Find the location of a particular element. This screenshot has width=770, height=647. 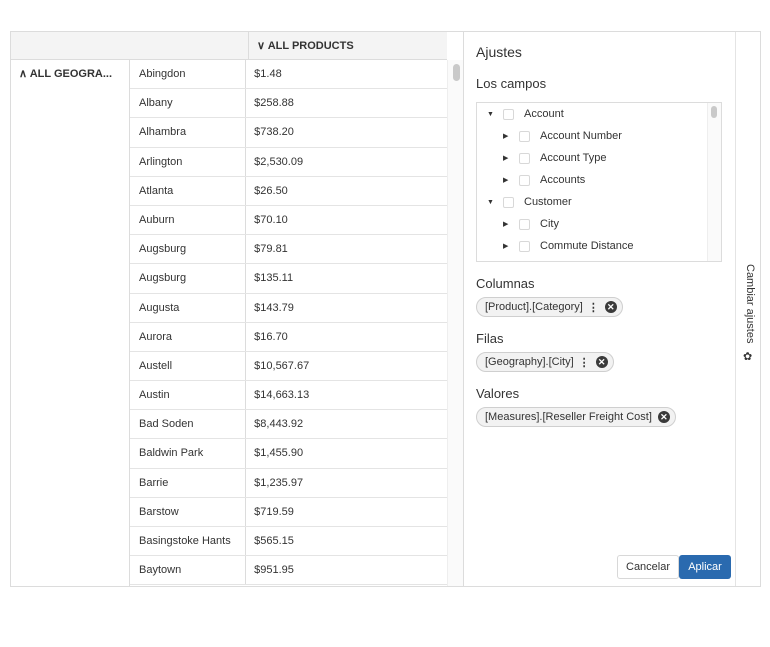

grid-vertical-scrollbar is located at coordinates (455, 323).